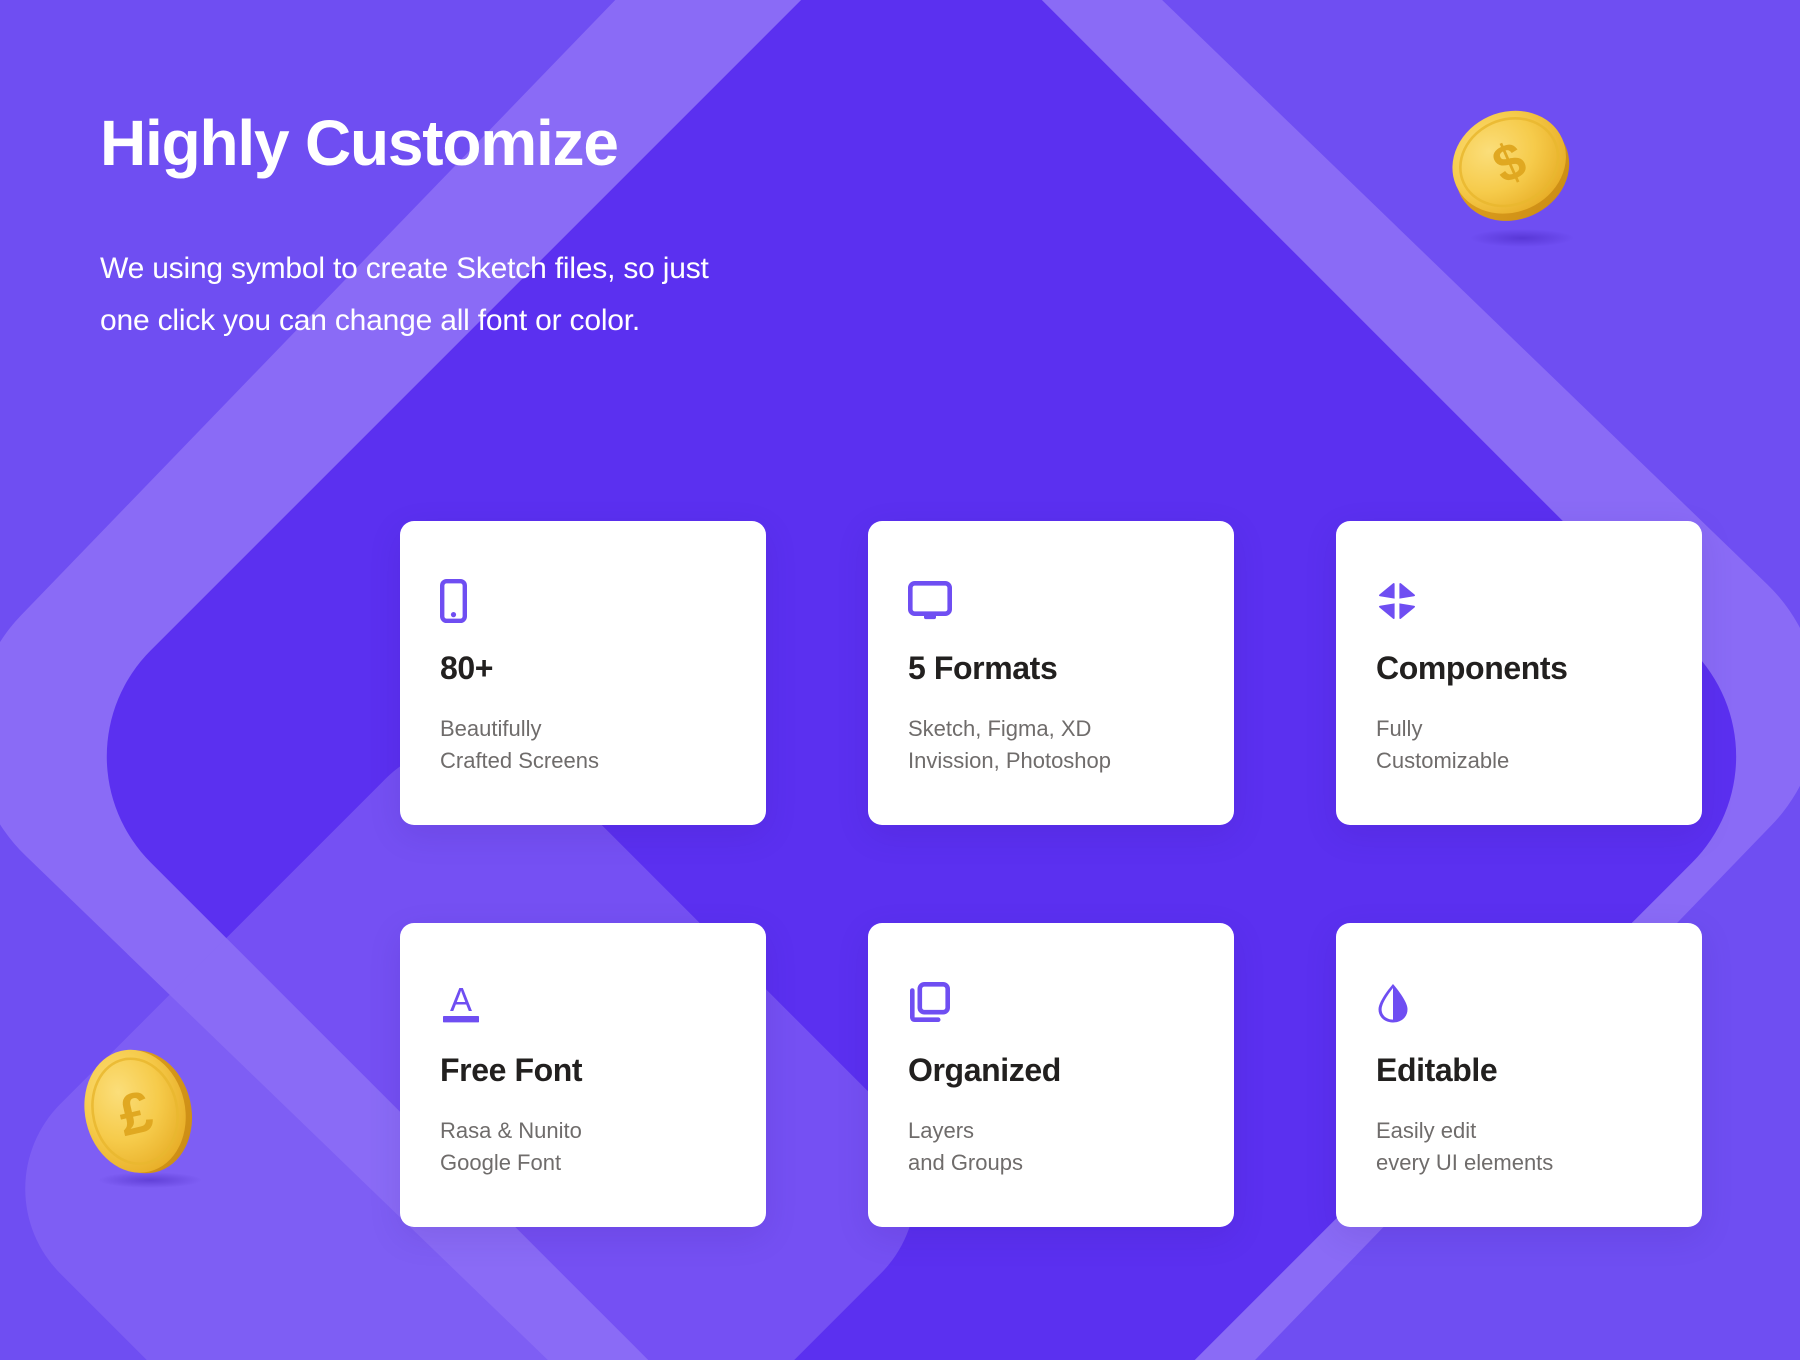 The image size is (1800, 1360). I want to click on card-title: Editable, so click(1437, 1070).